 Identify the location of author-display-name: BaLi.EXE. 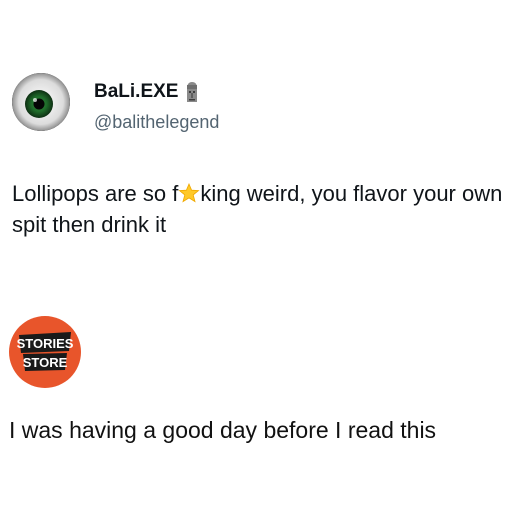
(147, 92).